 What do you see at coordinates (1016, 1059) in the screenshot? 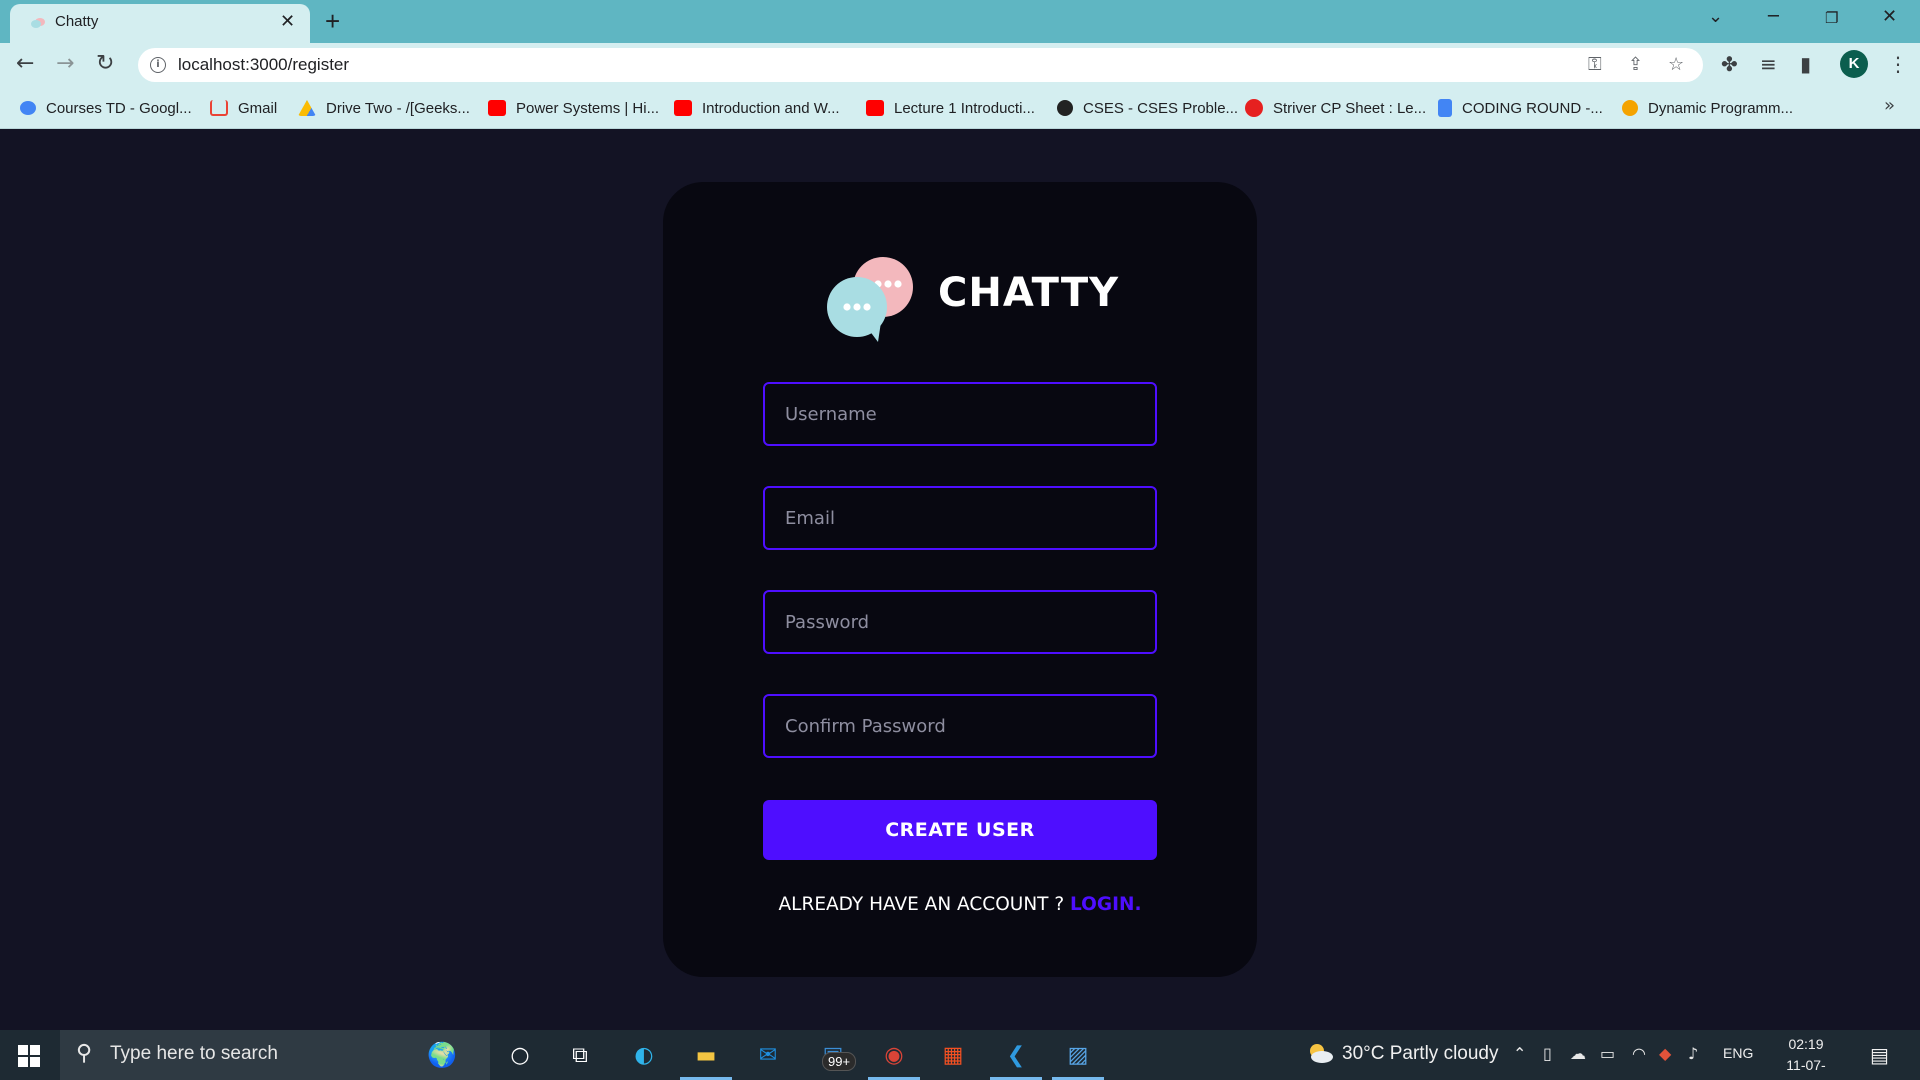
I see `vscode-icon: ❮` at bounding box center [1016, 1059].